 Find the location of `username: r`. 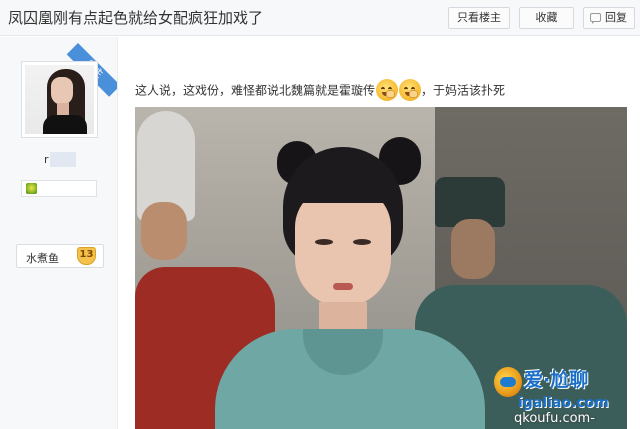

username: r is located at coordinates (46, 159).